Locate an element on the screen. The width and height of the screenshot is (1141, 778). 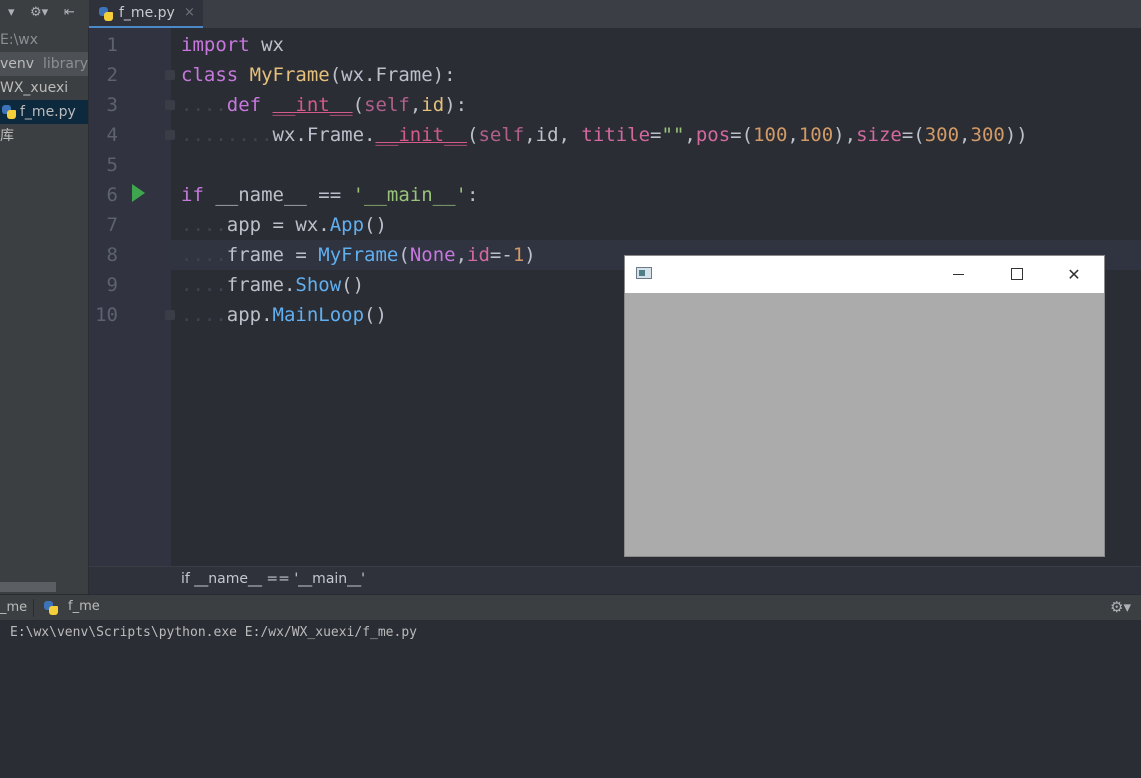
run-tab-label: f_me is located at coordinates (84, 606).